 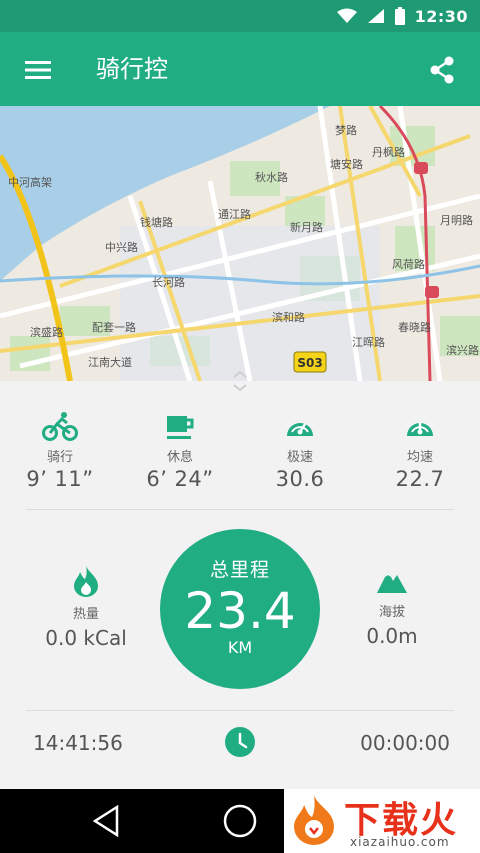 I want to click on map-label: 月明路, so click(x=456, y=220).